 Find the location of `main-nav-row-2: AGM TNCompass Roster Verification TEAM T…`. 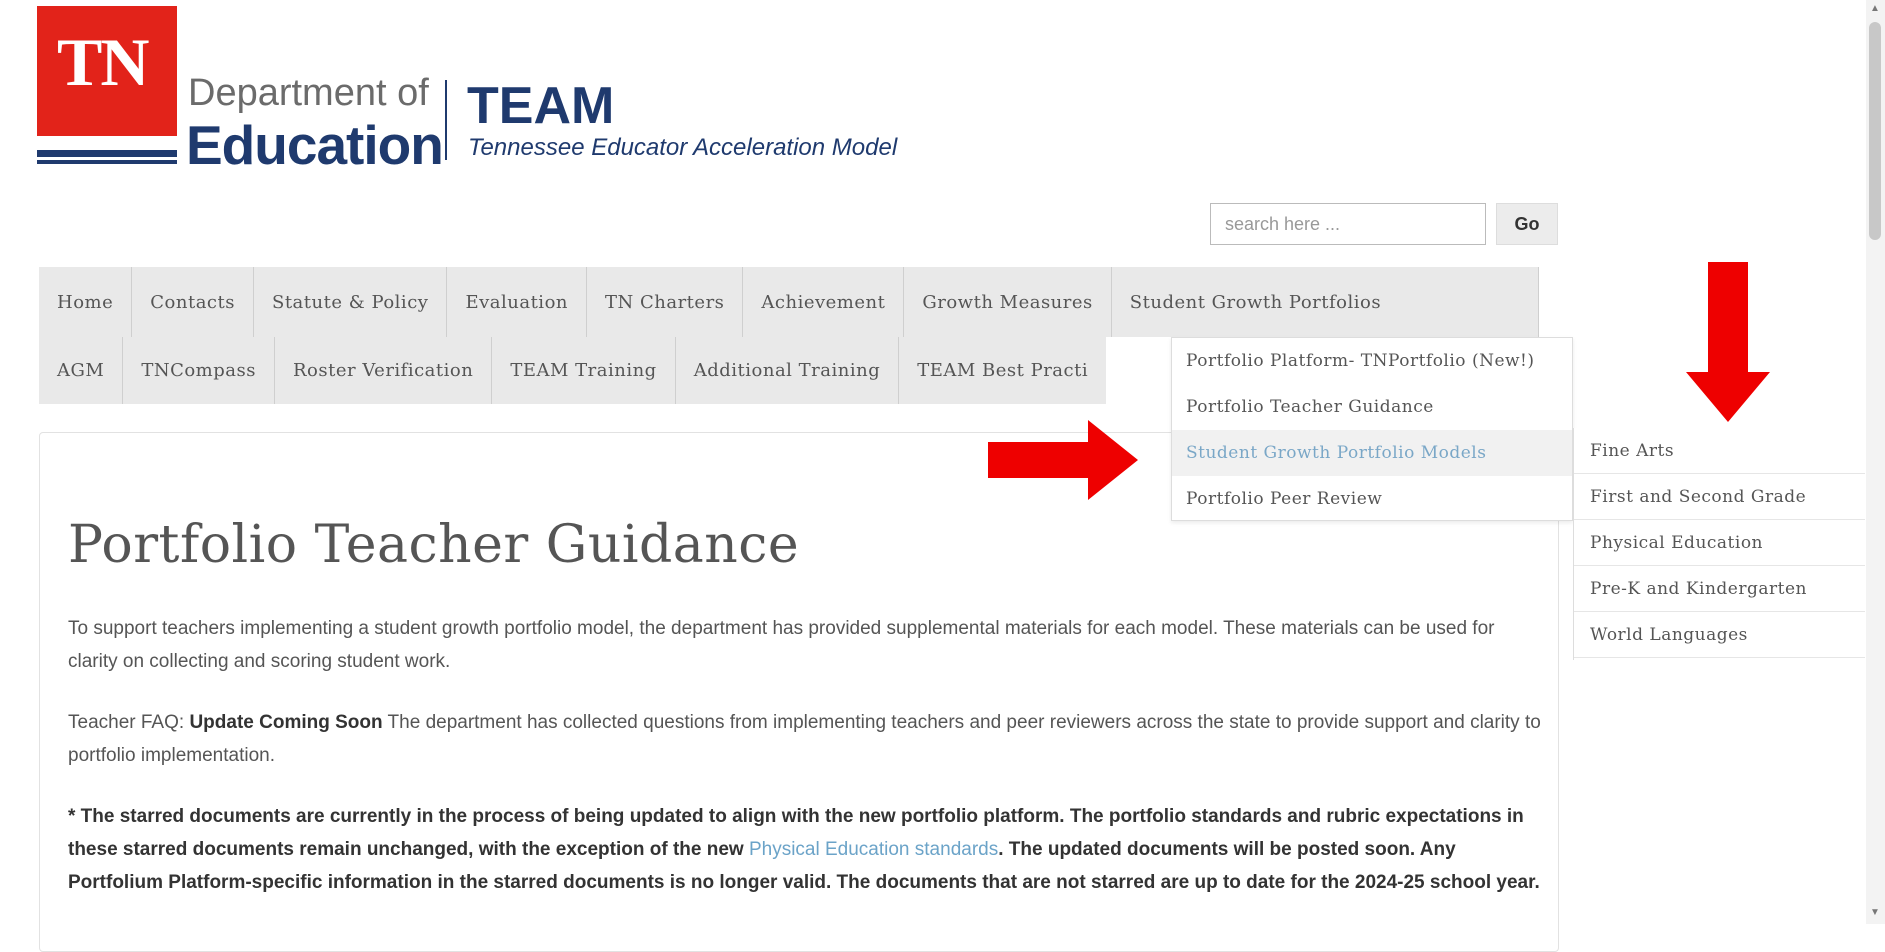

main-nav-row-2: AGM TNCompass Roster Verification TEAM T… is located at coordinates (573, 370).